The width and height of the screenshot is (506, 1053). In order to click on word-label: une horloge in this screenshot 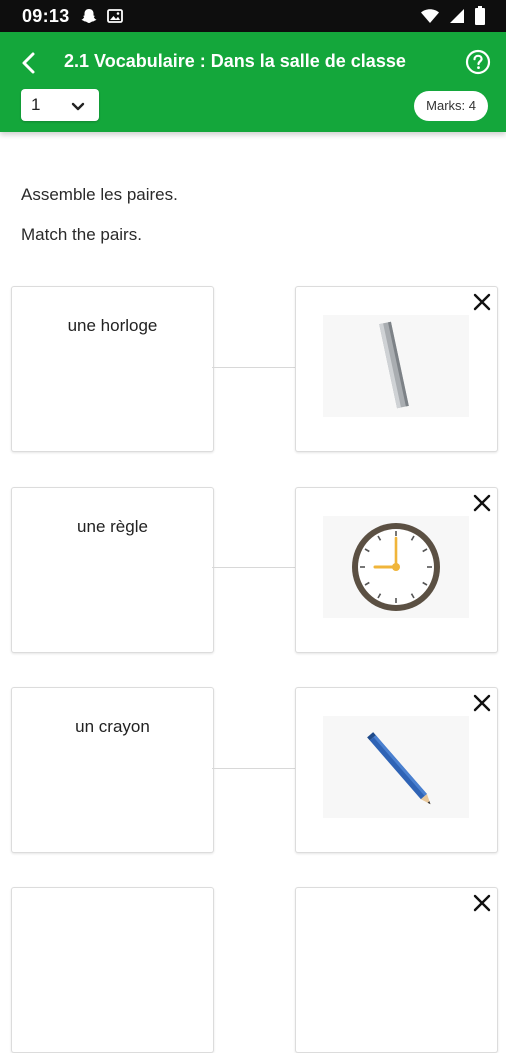, I will do `click(112, 325)`.